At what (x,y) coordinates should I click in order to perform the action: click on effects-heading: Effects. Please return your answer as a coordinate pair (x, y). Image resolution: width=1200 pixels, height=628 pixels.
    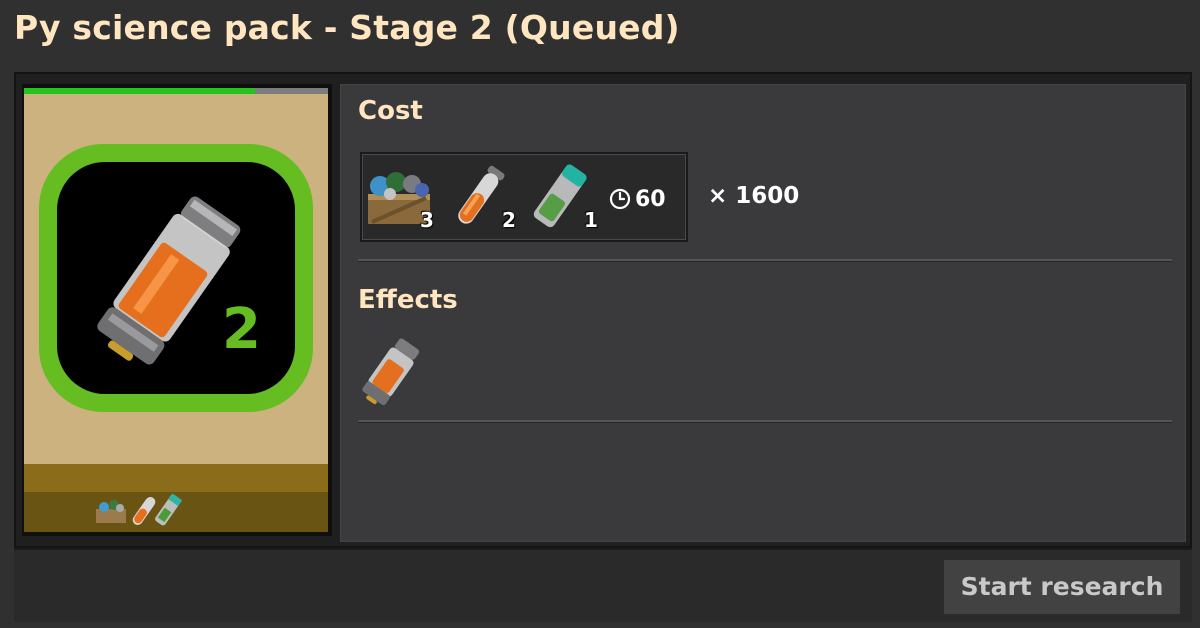
    Looking at the image, I should click on (408, 300).